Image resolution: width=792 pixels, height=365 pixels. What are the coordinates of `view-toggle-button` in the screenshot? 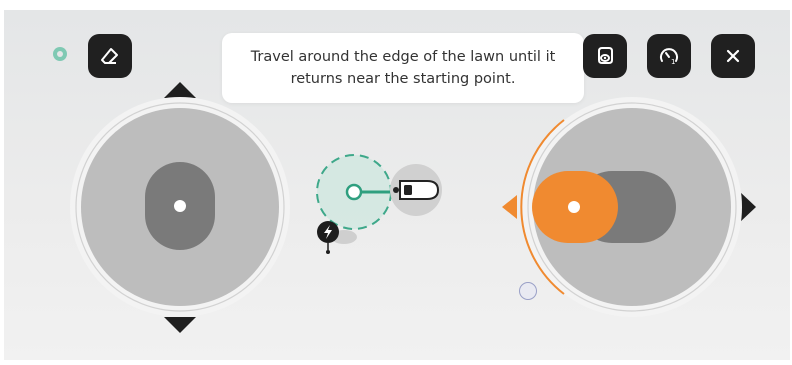 It's located at (605, 56).